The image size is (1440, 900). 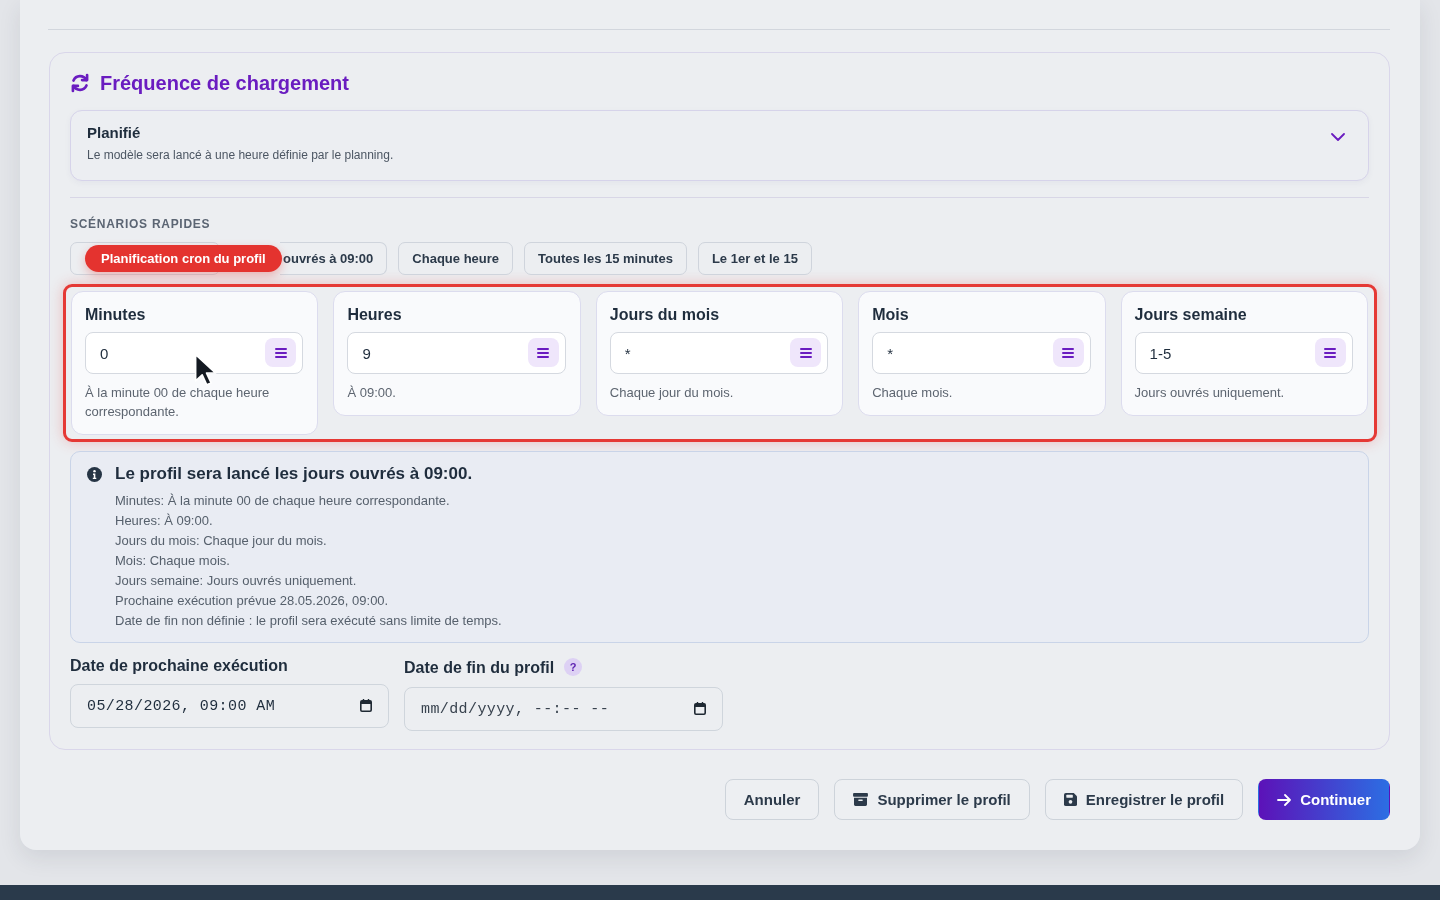 I want to click on delete-button: Supprimer le profil, so click(x=932, y=799).